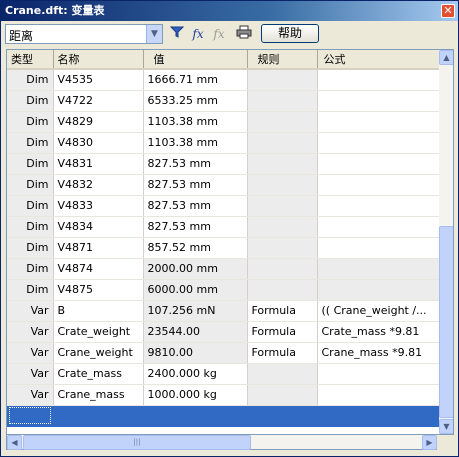 The height and width of the screenshot is (457, 459). Describe the element at coordinates (98, 227) in the screenshot. I see `cell-name: V4834` at that location.